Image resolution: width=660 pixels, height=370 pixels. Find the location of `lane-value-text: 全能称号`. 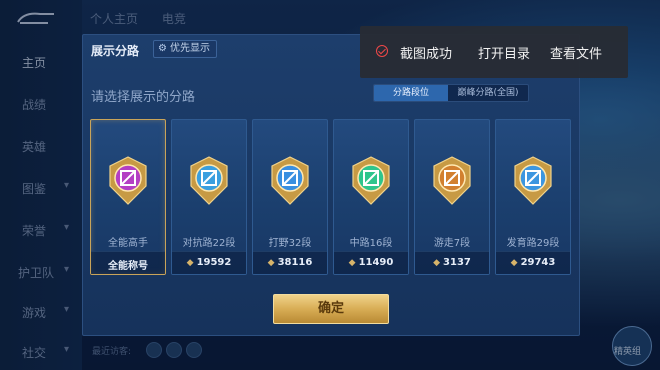

lane-value-text: 全能称号 is located at coordinates (128, 266).